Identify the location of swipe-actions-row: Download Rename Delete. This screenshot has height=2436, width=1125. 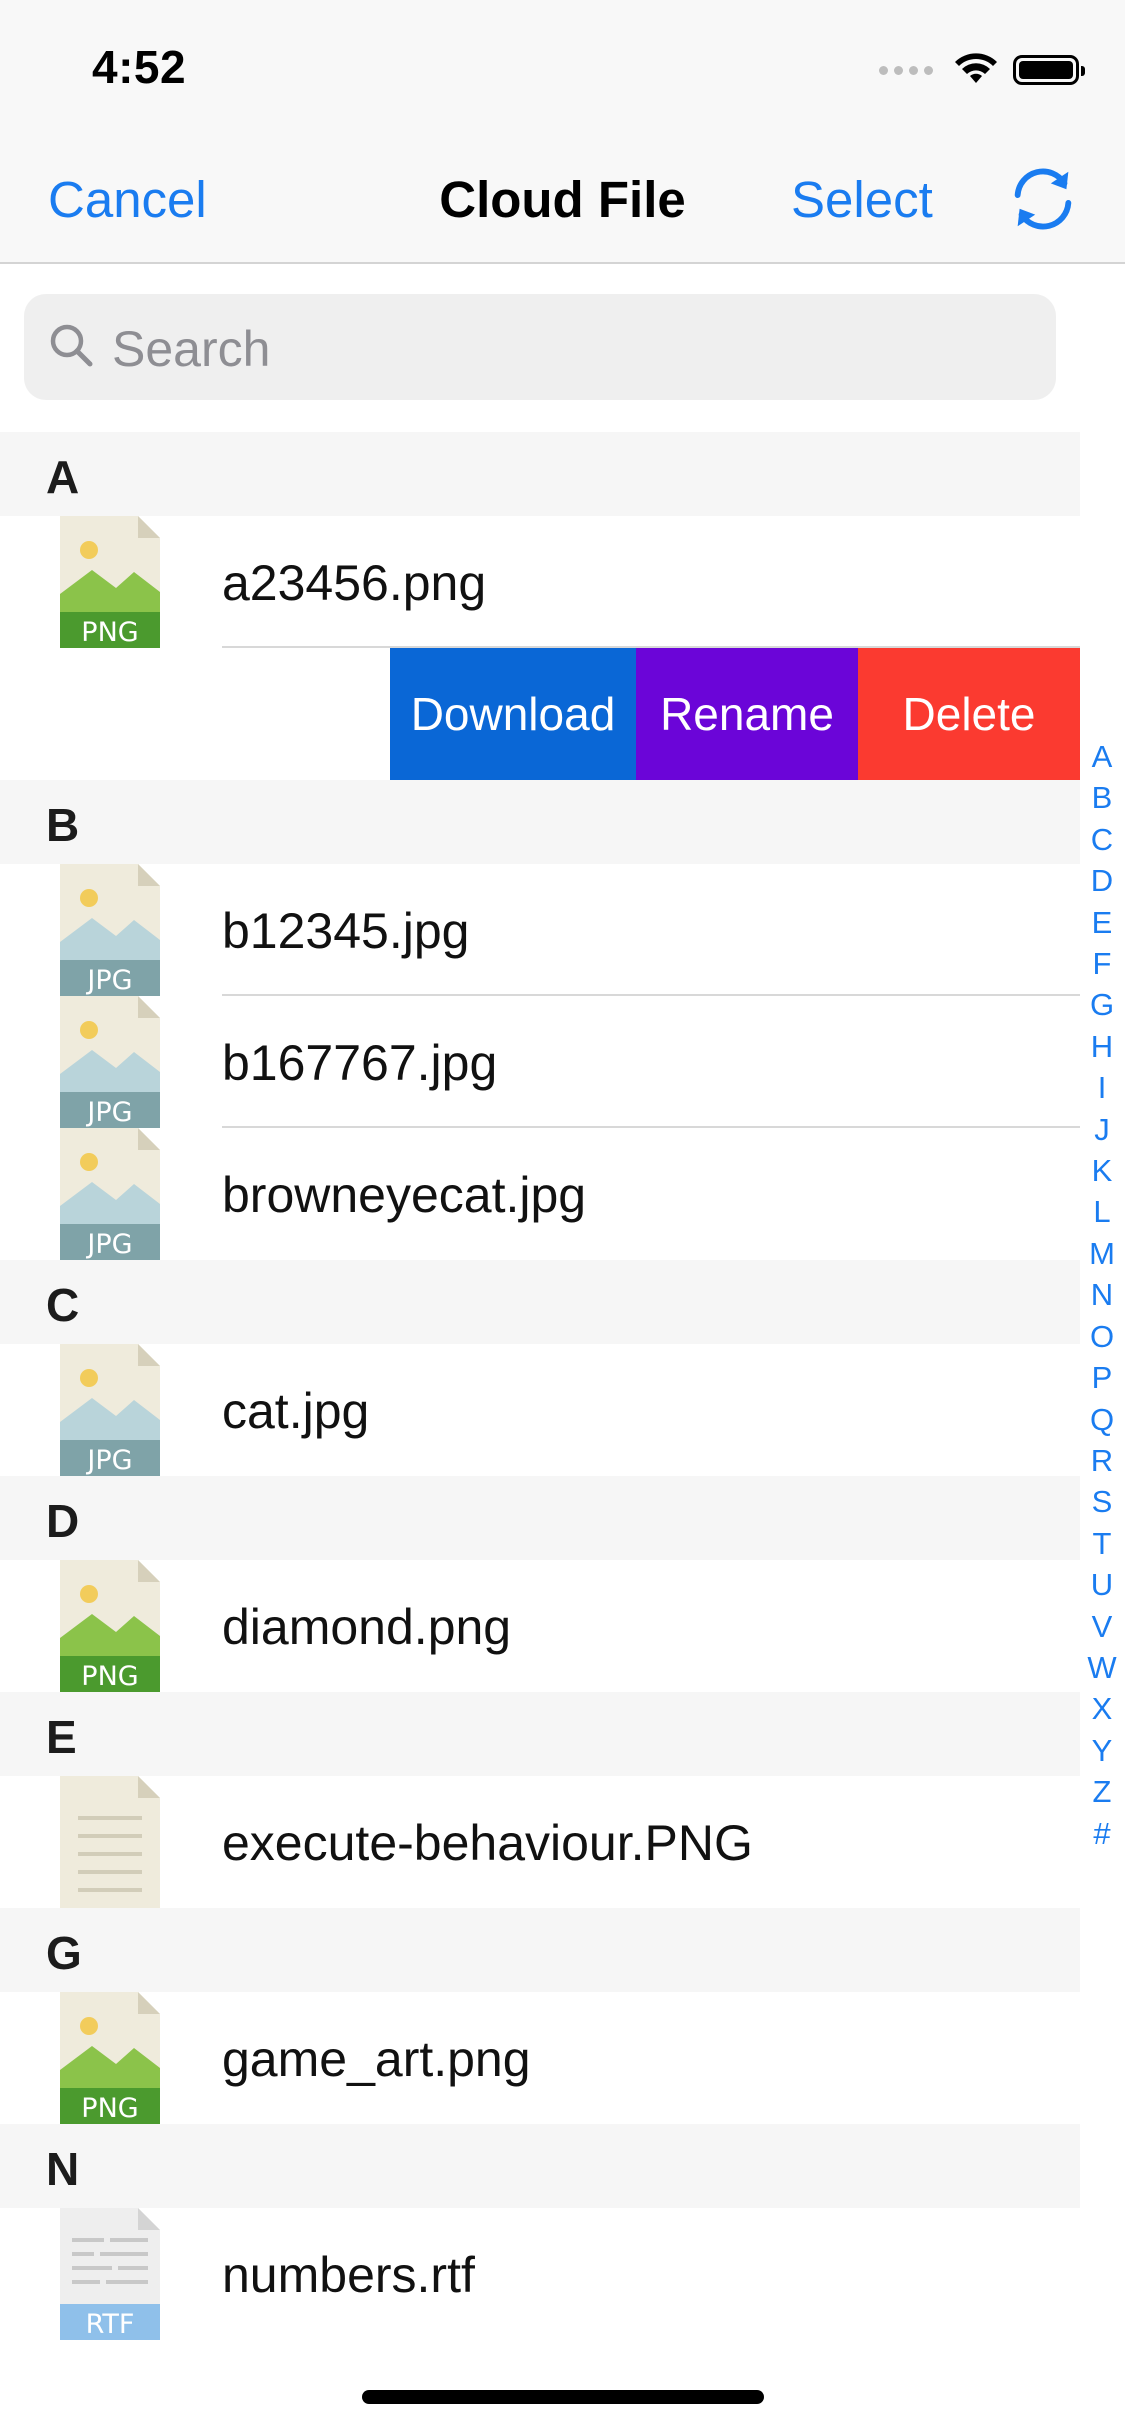
(540, 714).